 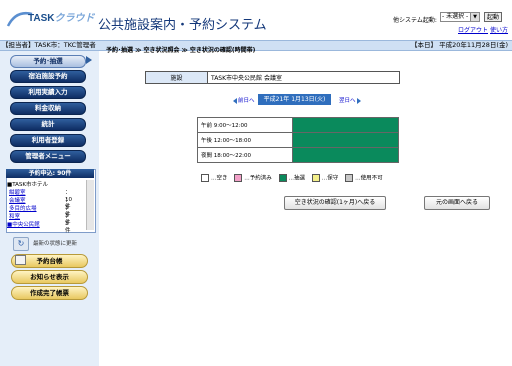 What do you see at coordinates (176, 77) in the screenshot?
I see `facility-header: 施設` at bounding box center [176, 77].